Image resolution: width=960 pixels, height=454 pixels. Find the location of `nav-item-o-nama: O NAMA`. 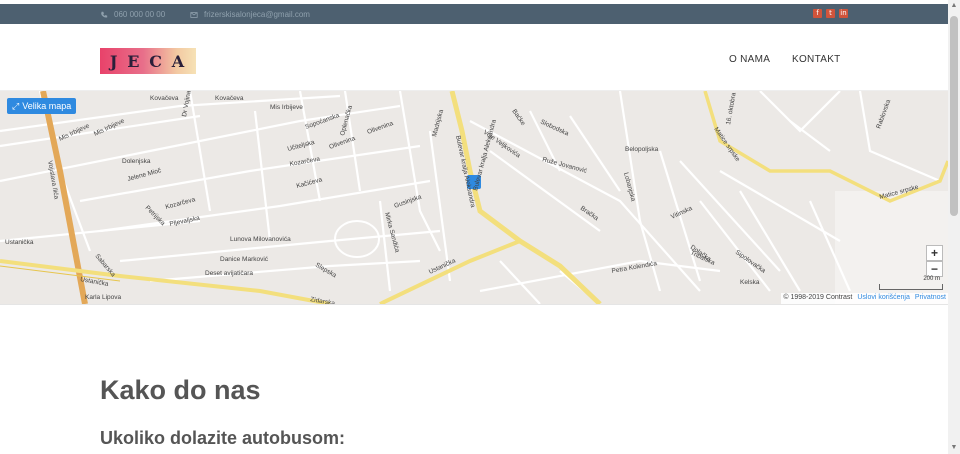

nav-item-o-nama: O NAMA is located at coordinates (749, 59).